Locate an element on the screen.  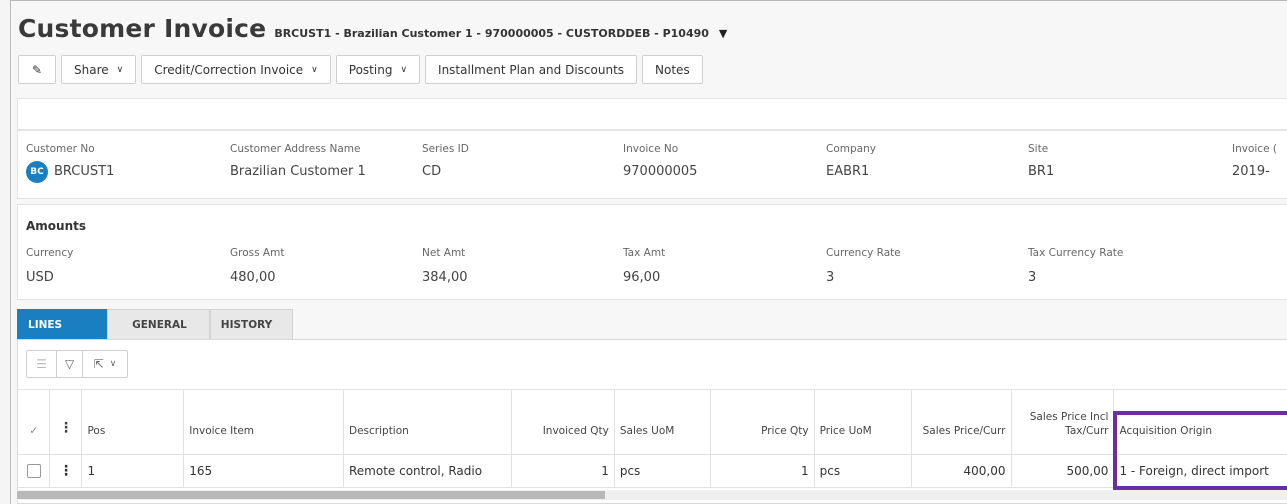
company-label: Company is located at coordinates (851, 149).